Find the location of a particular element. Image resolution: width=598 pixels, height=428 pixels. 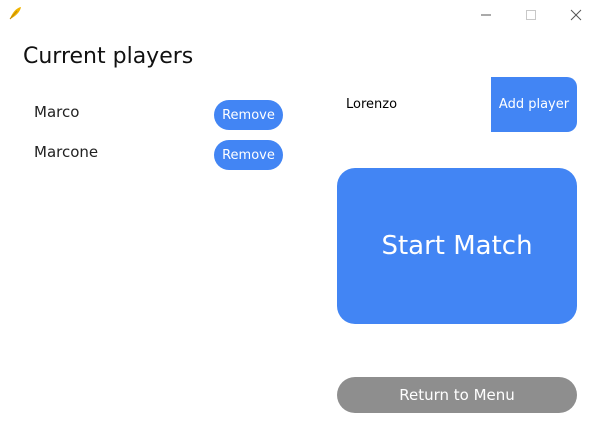

minimize-button is located at coordinates (486, 15).